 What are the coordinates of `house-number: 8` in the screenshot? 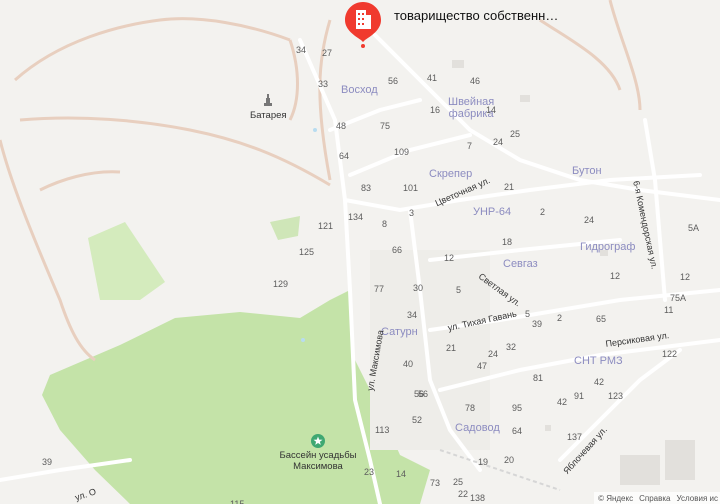 It's located at (385, 224).